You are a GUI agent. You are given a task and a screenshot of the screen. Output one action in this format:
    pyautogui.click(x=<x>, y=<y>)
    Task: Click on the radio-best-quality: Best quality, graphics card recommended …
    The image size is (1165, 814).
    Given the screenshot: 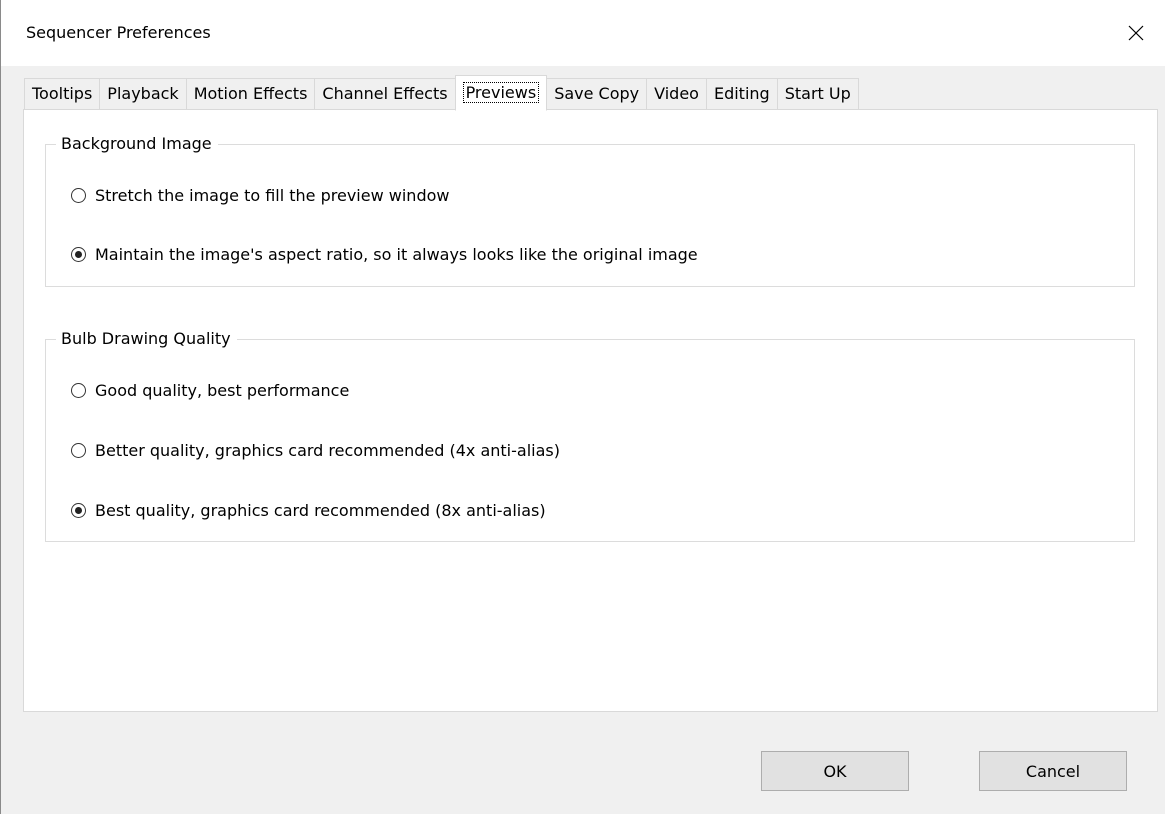 What is the action you would take?
    pyautogui.click(x=308, y=510)
    